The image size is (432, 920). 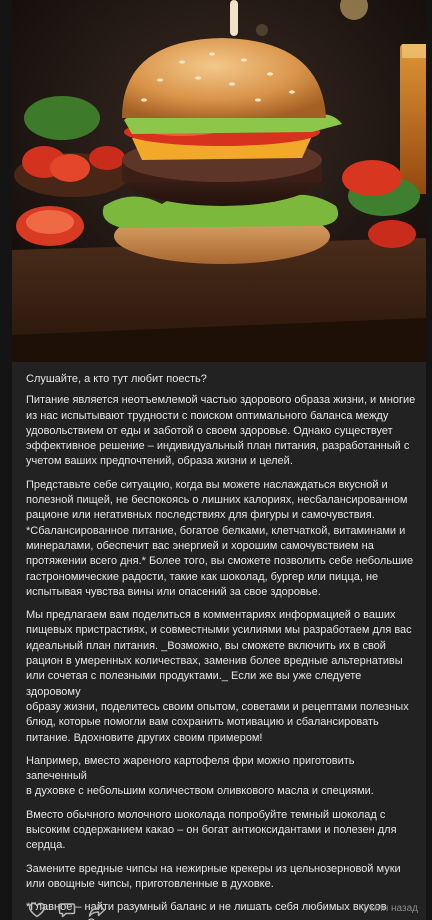 What do you see at coordinates (389, 908) in the screenshot?
I see `post-timestamp: 1 мин назад` at bounding box center [389, 908].